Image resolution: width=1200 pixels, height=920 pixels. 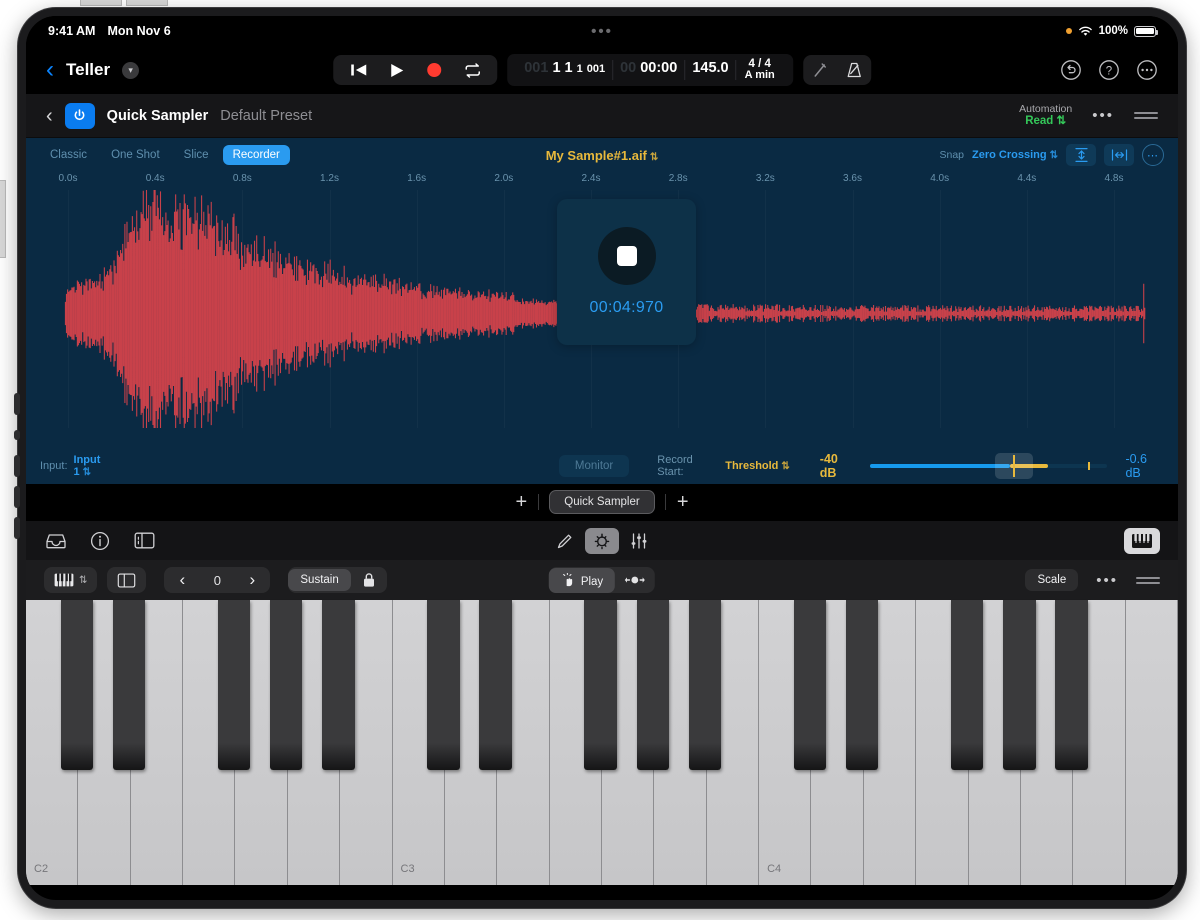 What do you see at coordinates (266, 116) in the screenshot?
I see `plugin-preset: Default Preset` at bounding box center [266, 116].